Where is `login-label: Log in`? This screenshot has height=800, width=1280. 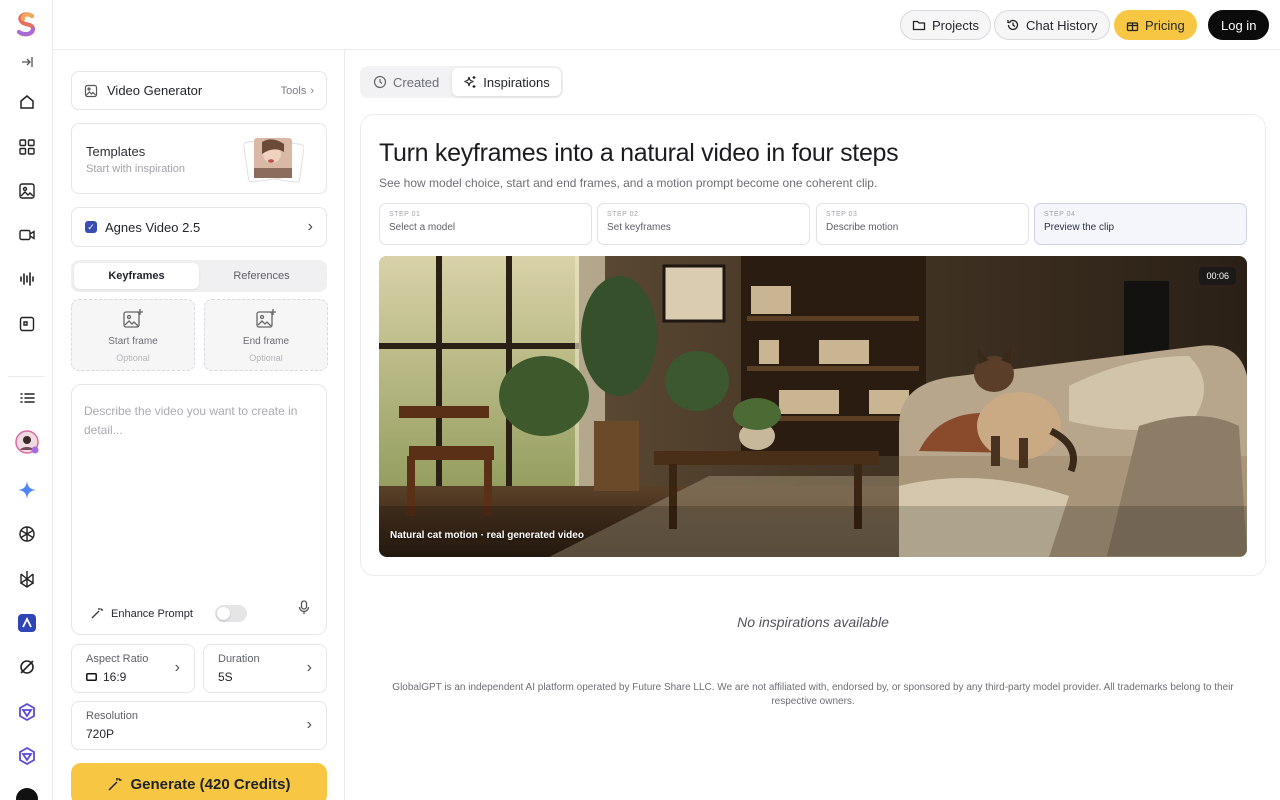 login-label: Log in is located at coordinates (1239, 25).